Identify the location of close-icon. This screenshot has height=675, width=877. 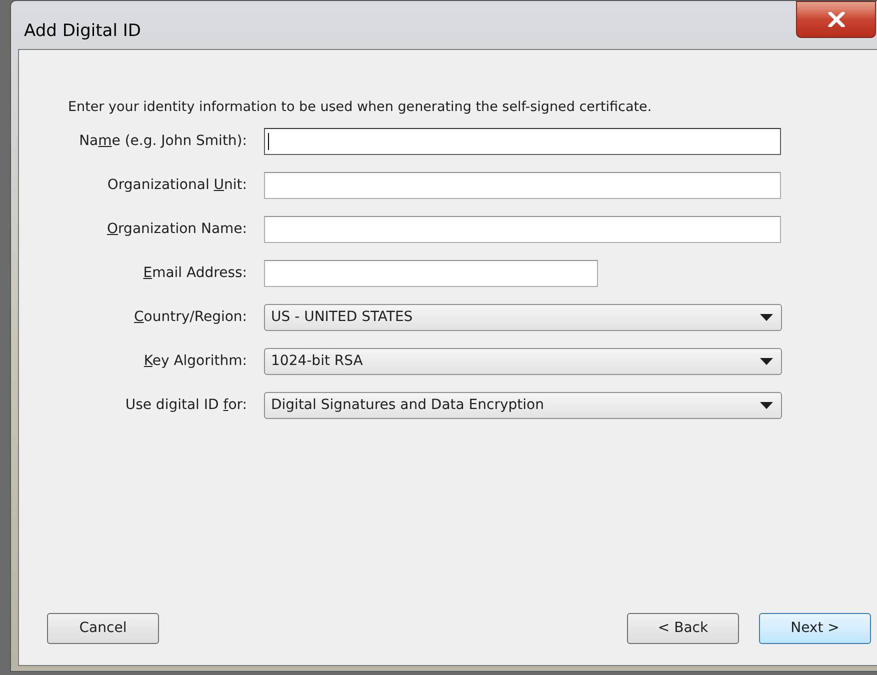
(836, 19).